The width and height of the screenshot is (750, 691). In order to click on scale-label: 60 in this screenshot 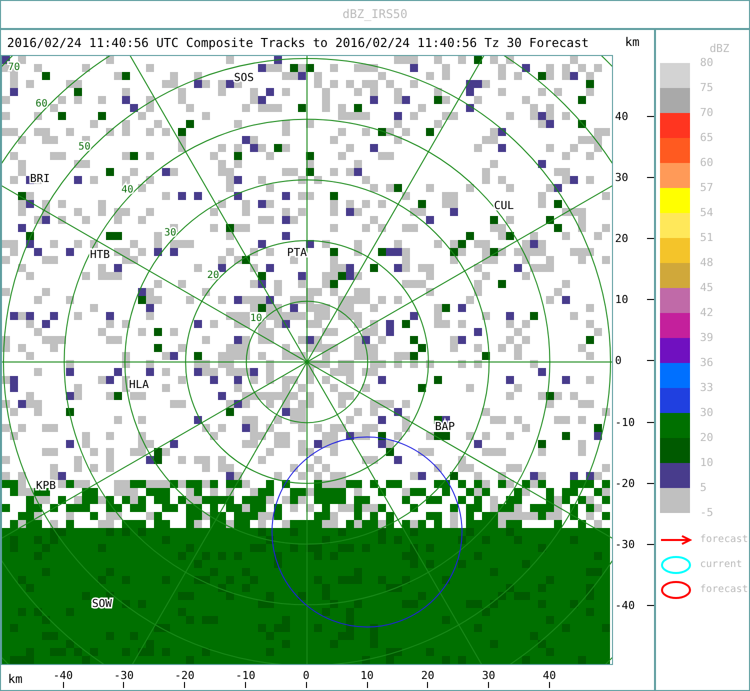, I will do `click(707, 163)`.